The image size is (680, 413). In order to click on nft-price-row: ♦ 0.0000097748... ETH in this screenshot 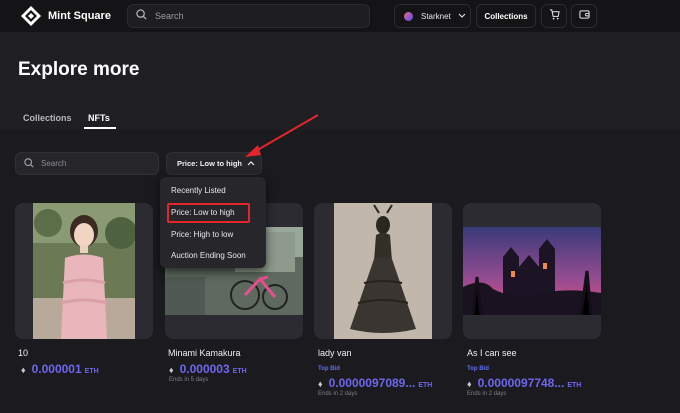, I will do `click(524, 383)`.